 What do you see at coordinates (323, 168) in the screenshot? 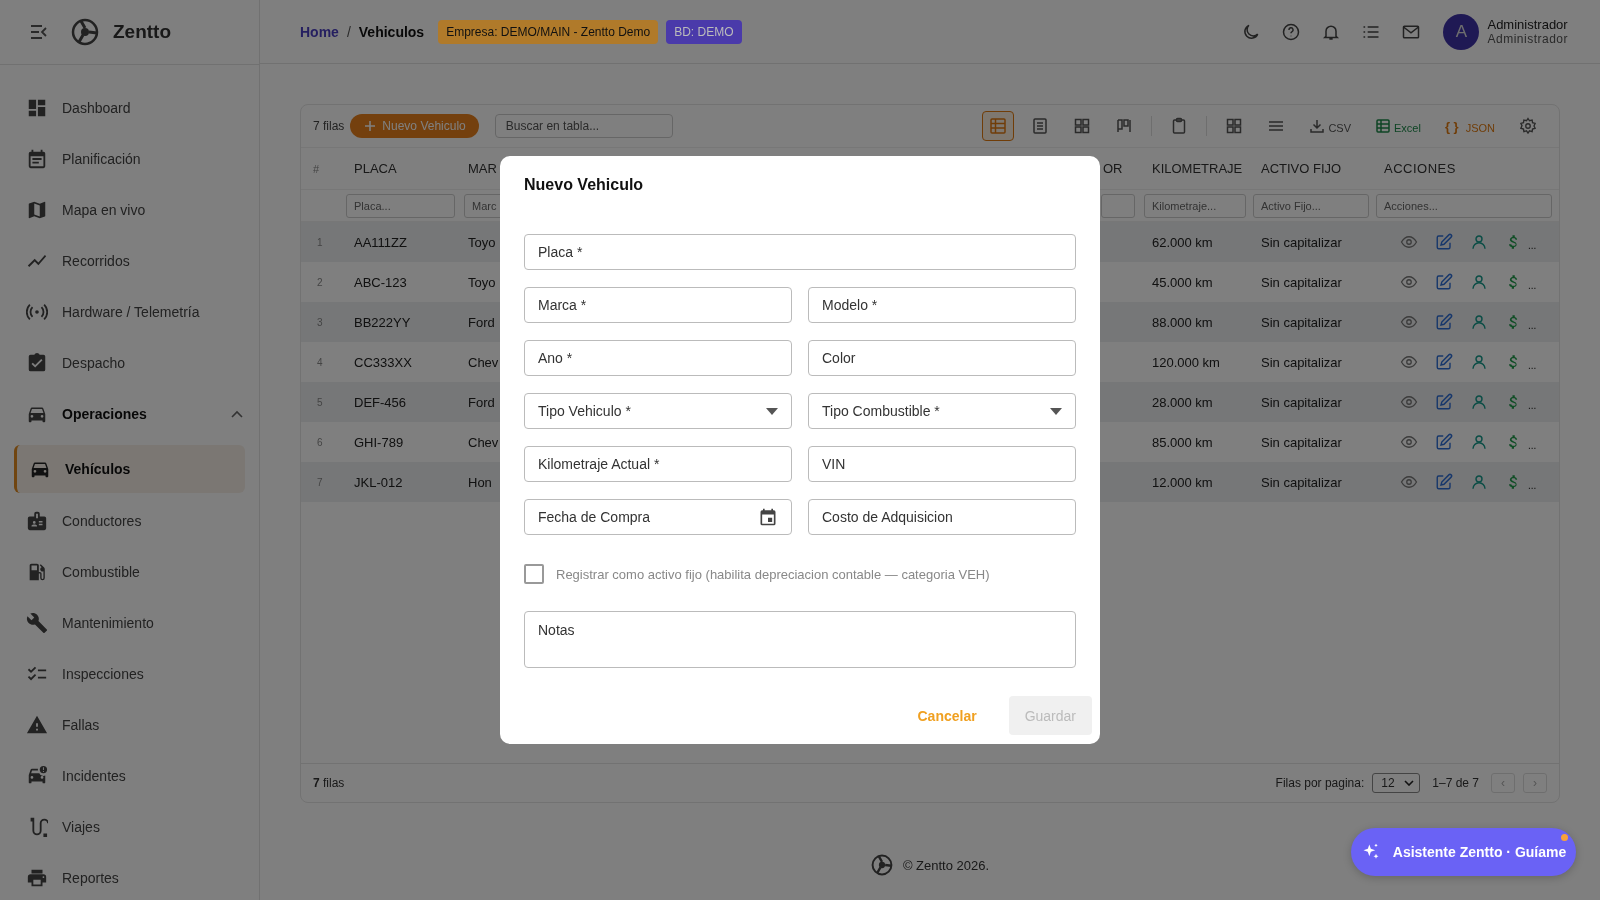
I see `column-header: #` at bounding box center [323, 168].